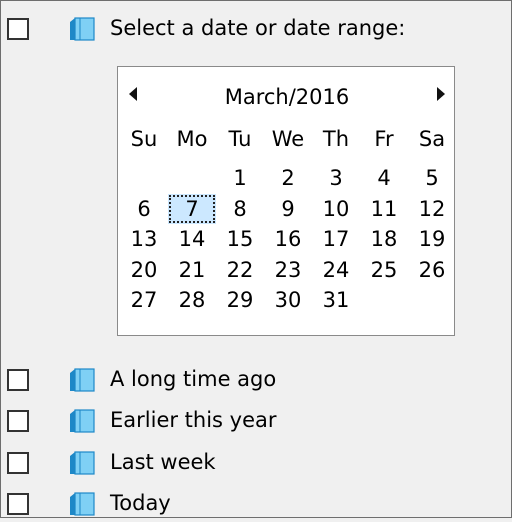 The width and height of the screenshot is (512, 522). What do you see at coordinates (144, 270) in the screenshot?
I see `calendar-day-cell: 20` at bounding box center [144, 270].